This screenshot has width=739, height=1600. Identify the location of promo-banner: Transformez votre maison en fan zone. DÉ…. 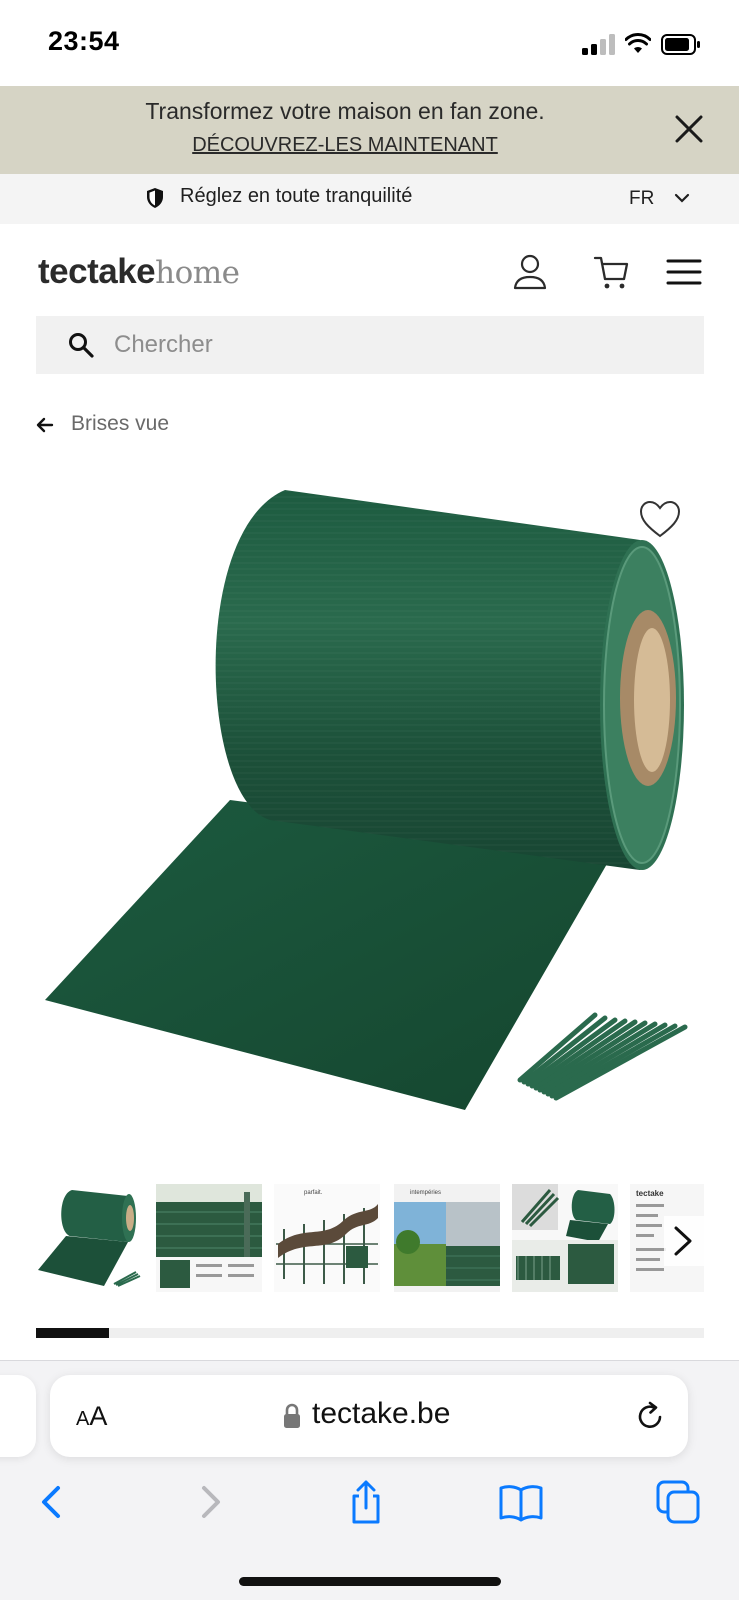
(369, 130).